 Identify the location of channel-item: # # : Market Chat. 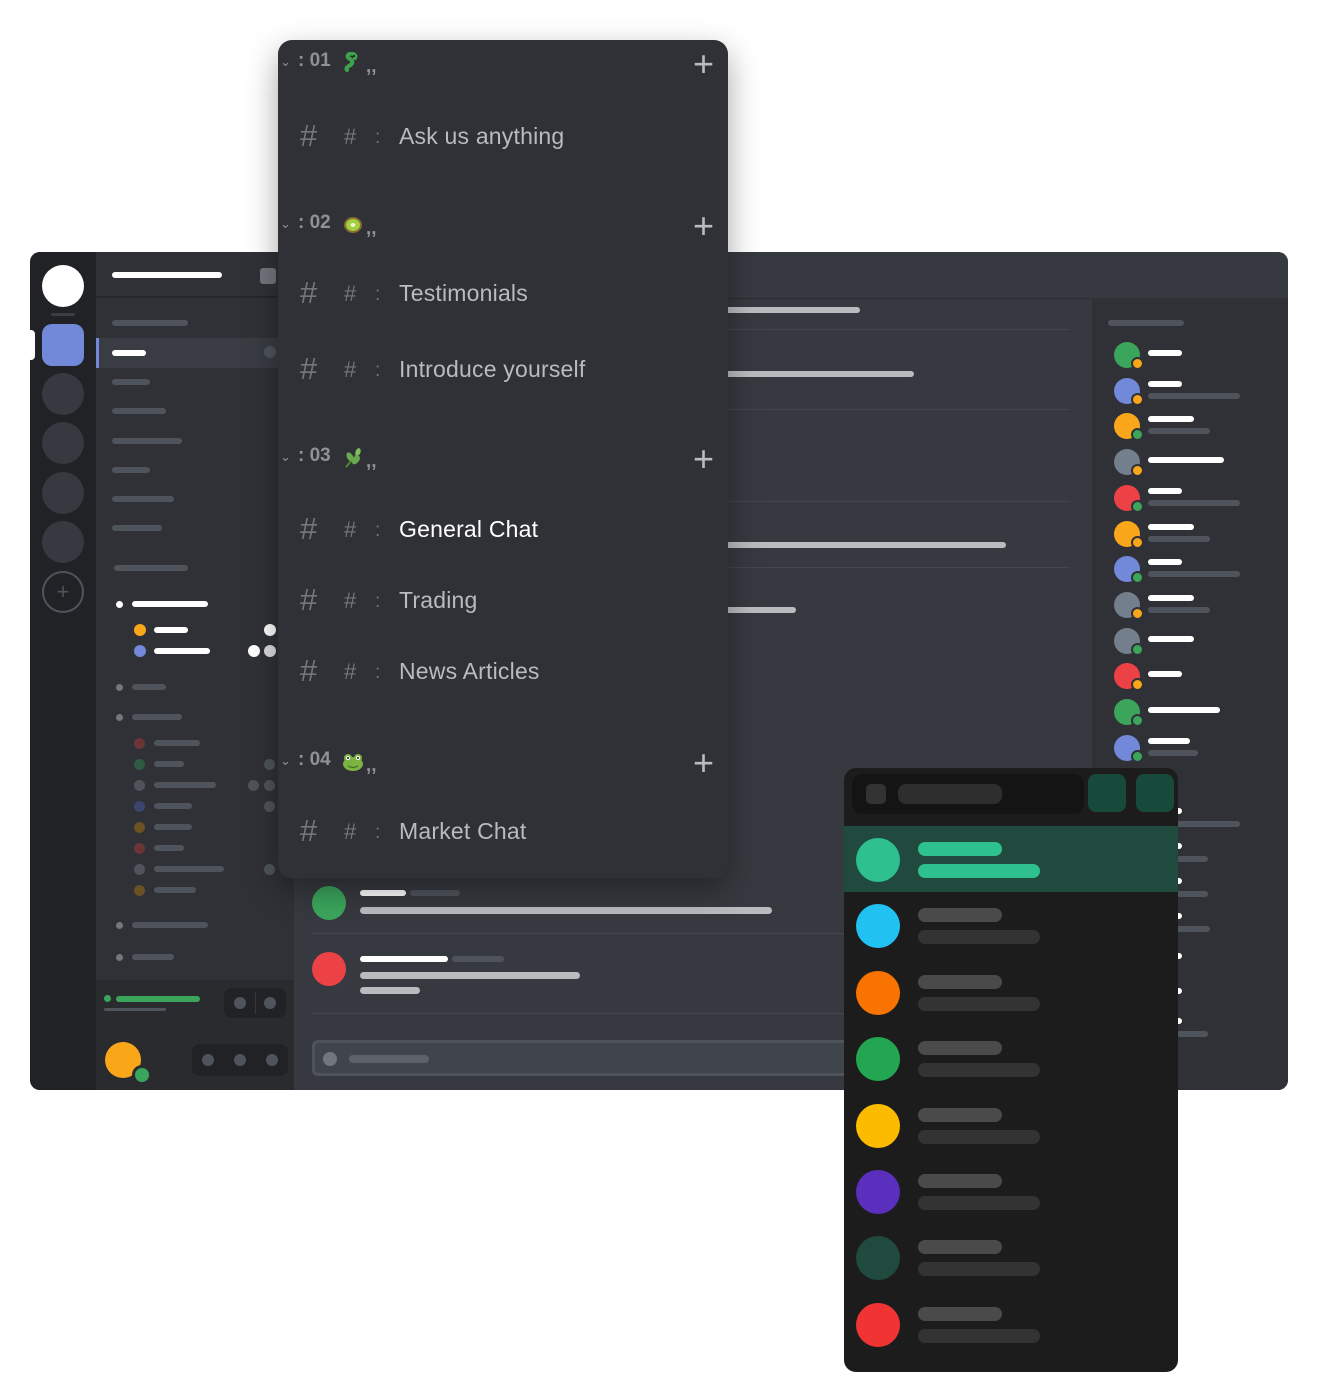
(503, 831).